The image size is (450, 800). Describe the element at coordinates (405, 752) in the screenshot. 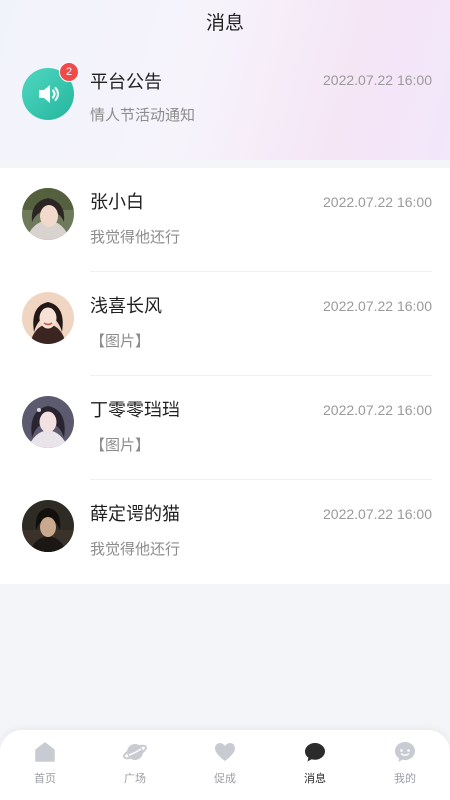

I see `profile-face-icon` at that location.